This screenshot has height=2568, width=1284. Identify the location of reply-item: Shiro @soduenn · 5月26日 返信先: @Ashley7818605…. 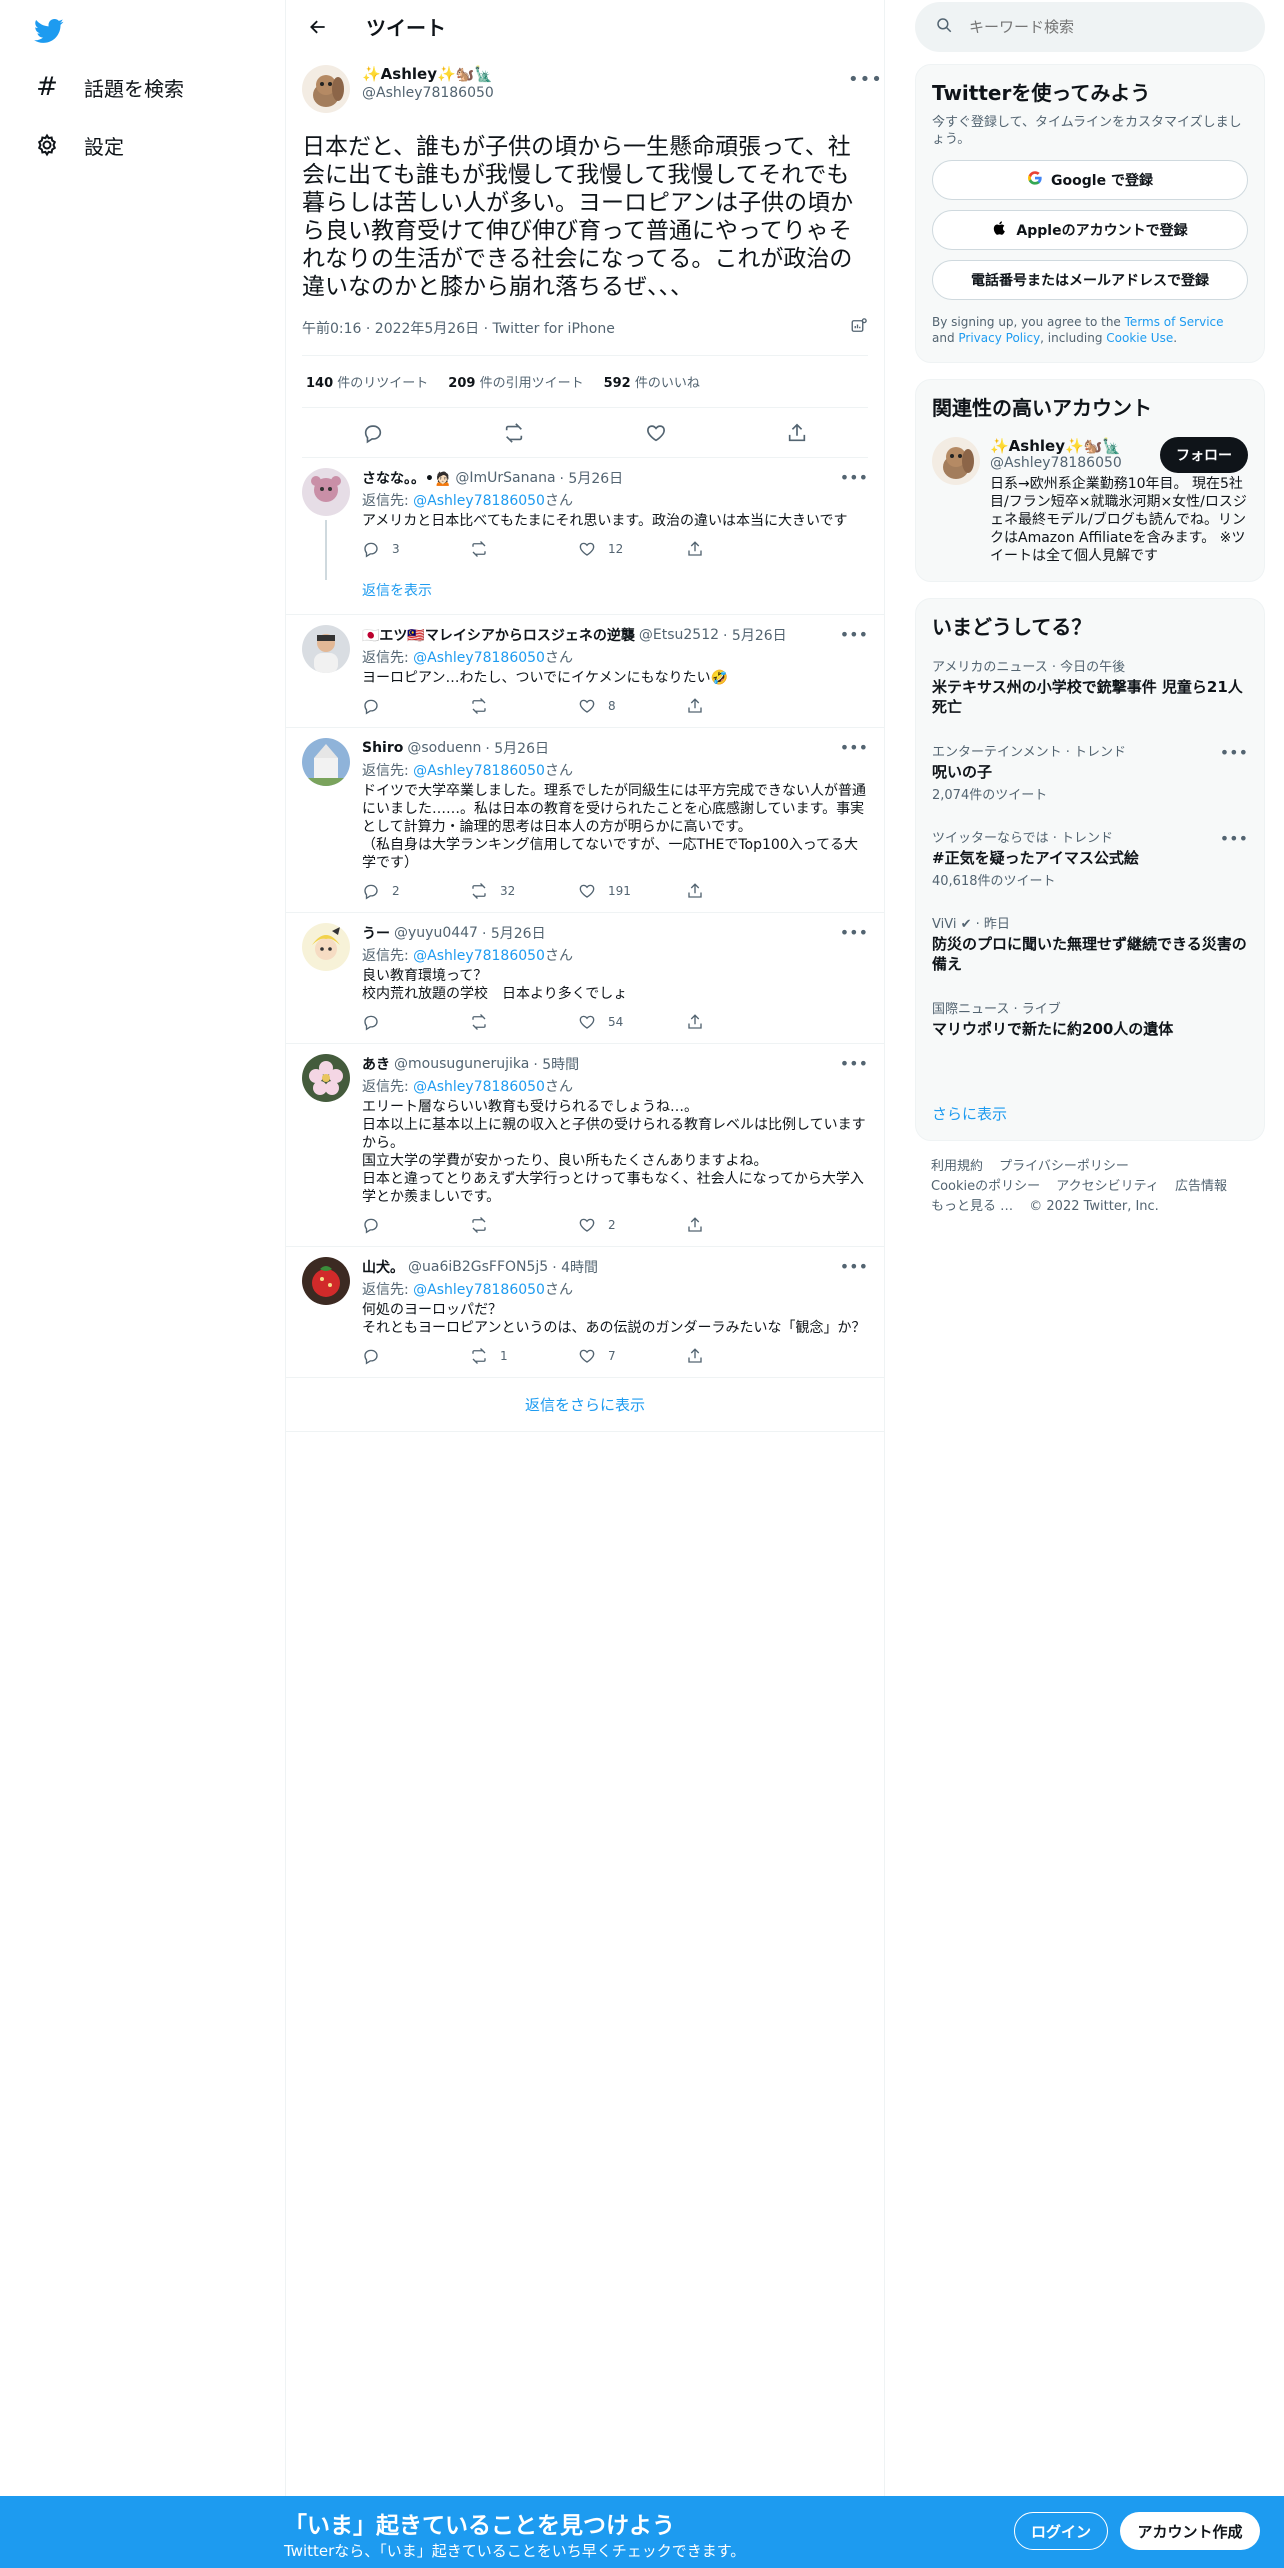
(585, 820).